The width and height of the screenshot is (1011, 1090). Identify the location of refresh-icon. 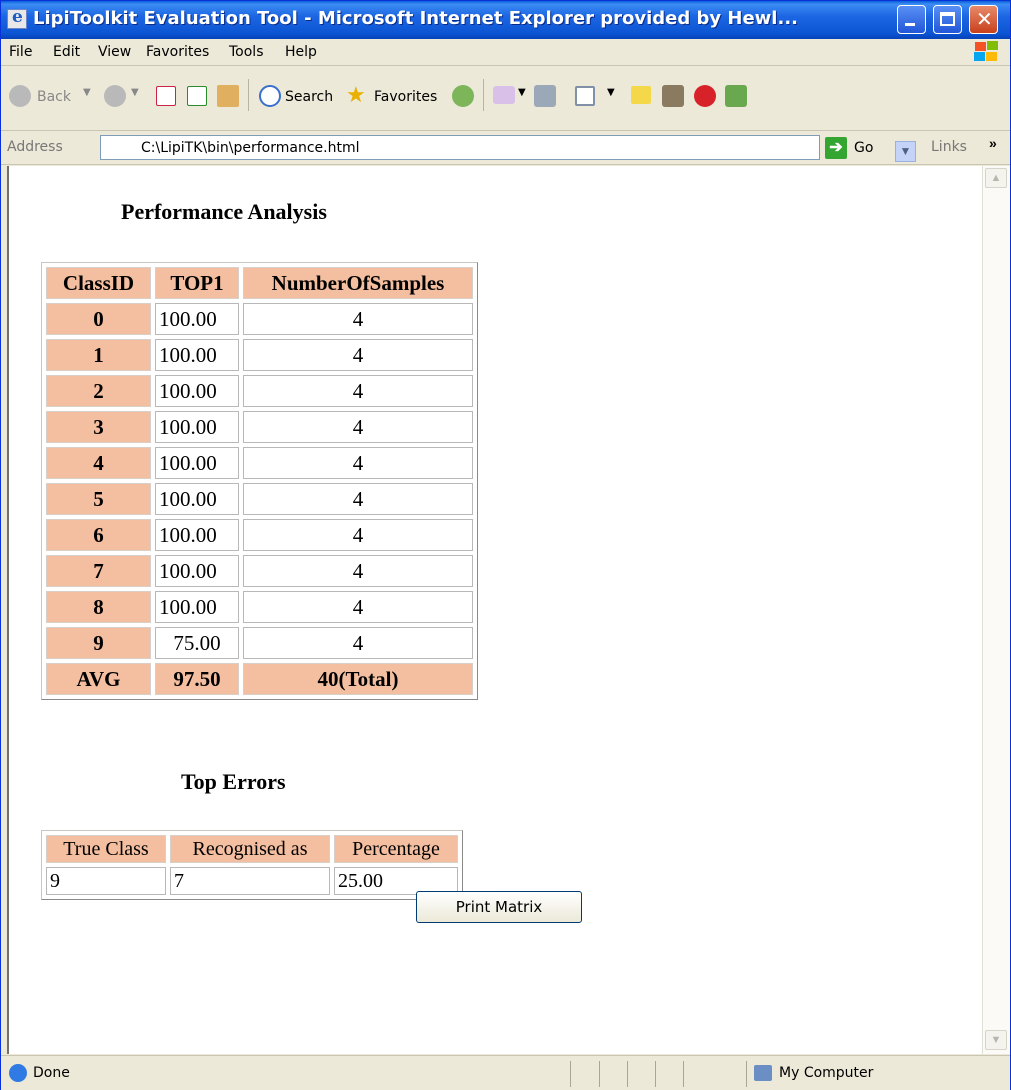
(197, 96).